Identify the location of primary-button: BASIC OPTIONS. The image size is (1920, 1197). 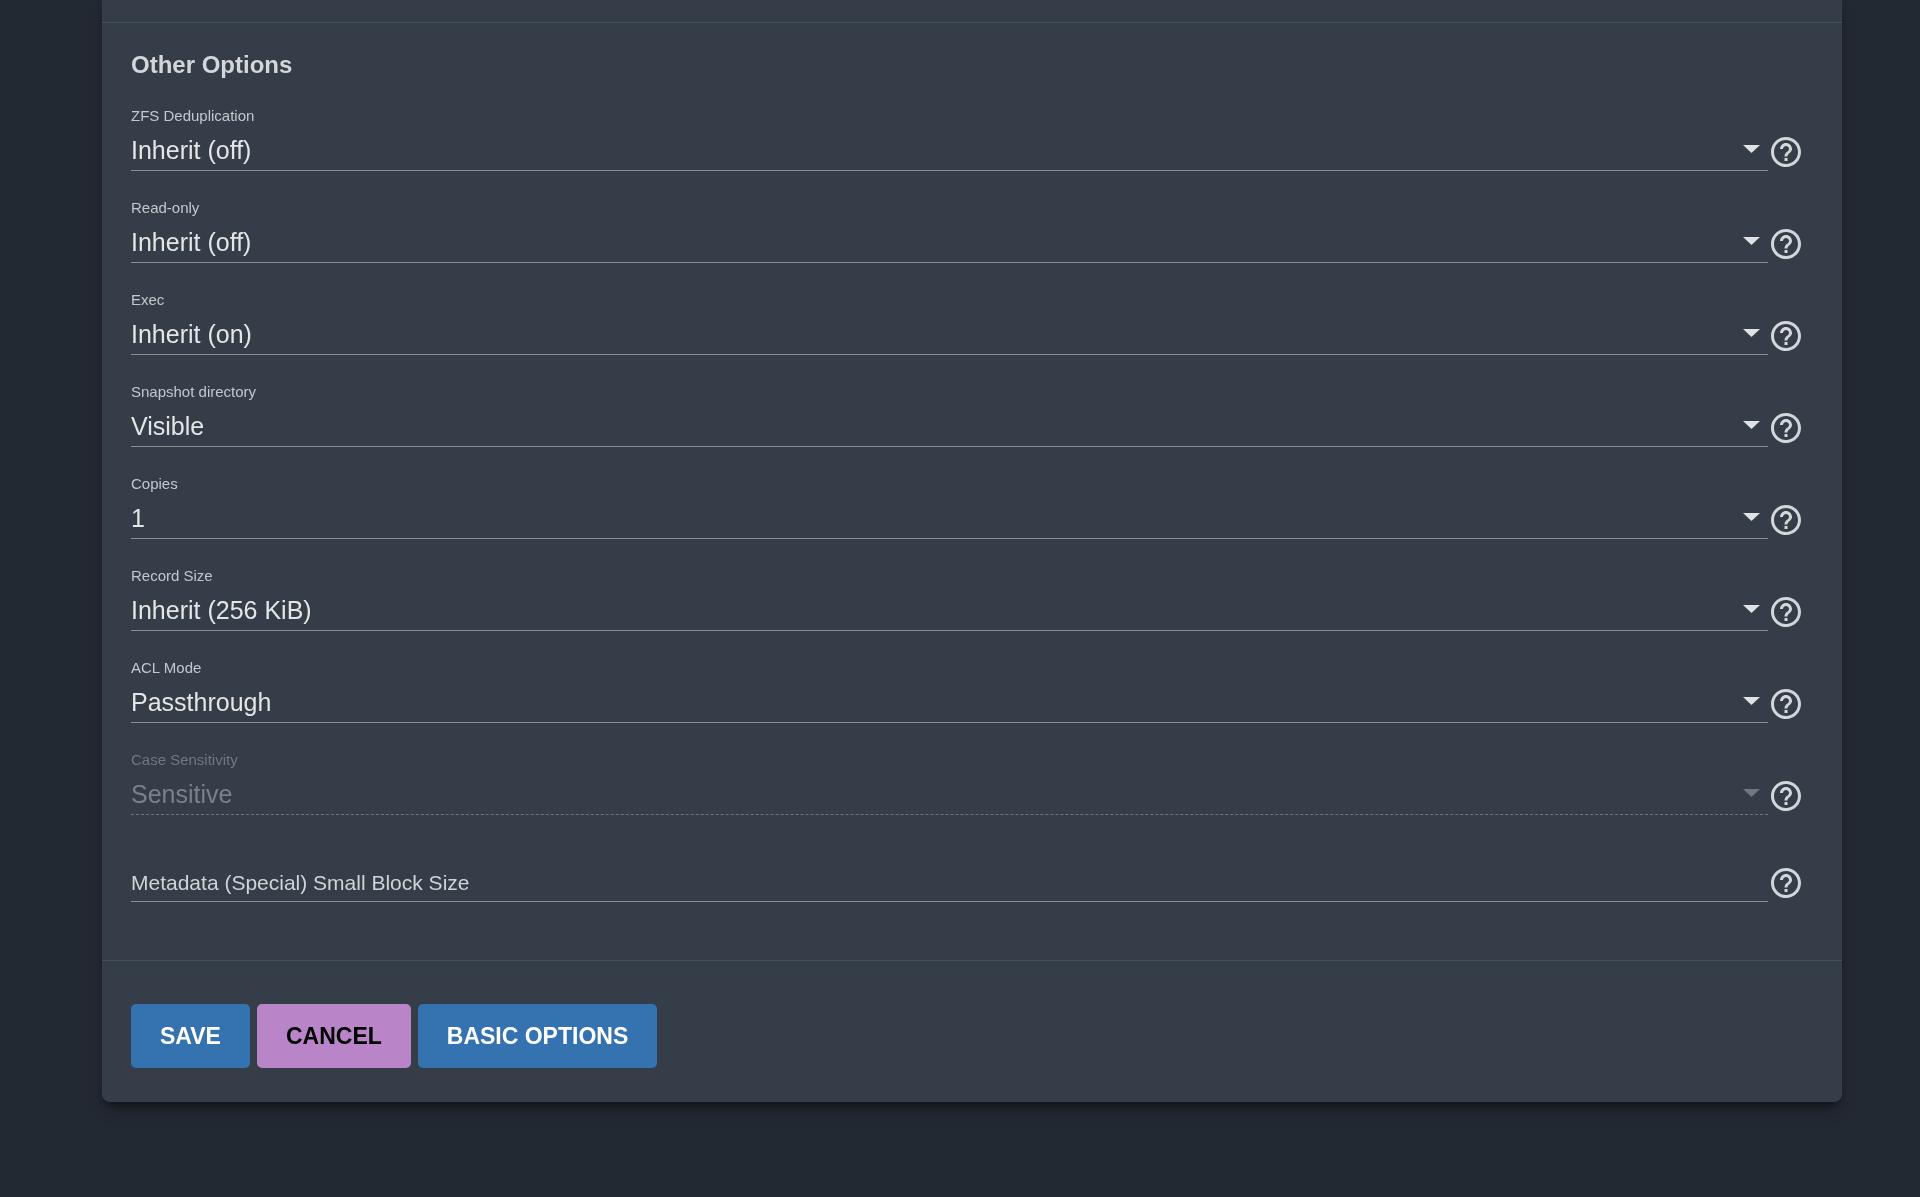
(537, 1036).